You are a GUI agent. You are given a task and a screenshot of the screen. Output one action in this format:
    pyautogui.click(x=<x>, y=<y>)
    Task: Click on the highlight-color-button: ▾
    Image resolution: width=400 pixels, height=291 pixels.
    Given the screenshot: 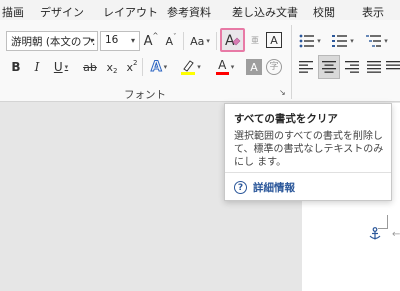 What is the action you would take?
    pyautogui.click(x=191, y=67)
    